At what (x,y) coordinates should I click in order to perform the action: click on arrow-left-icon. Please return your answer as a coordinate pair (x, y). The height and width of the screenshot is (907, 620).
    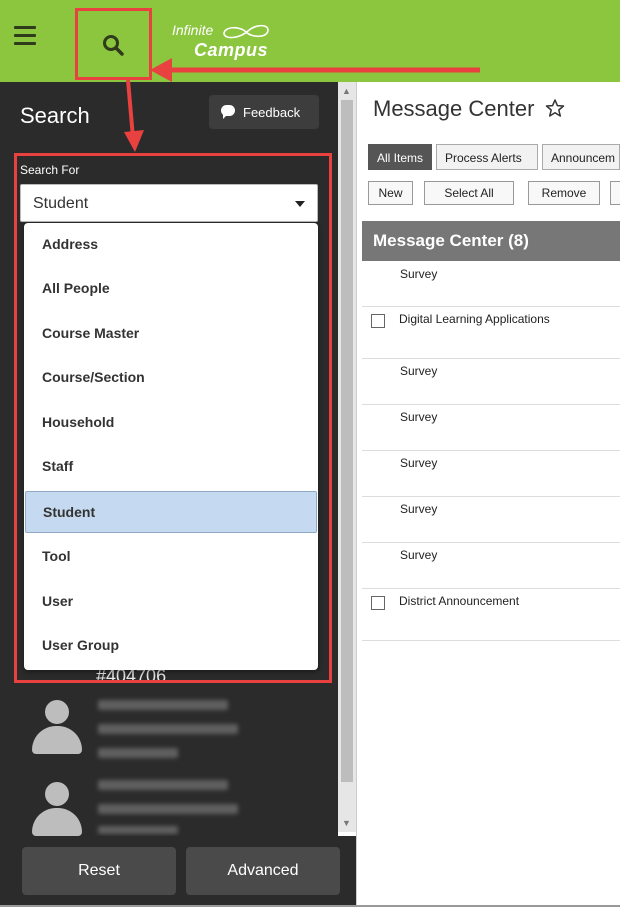
    Looking at the image, I should click on (161, 70).